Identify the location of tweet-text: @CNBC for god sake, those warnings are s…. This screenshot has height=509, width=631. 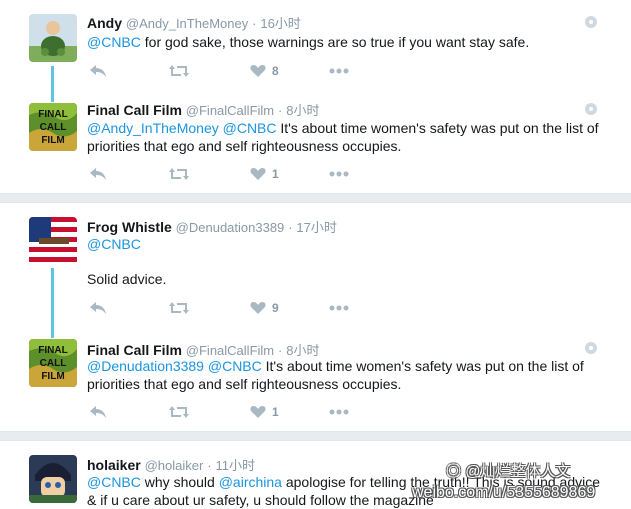
(347, 42).